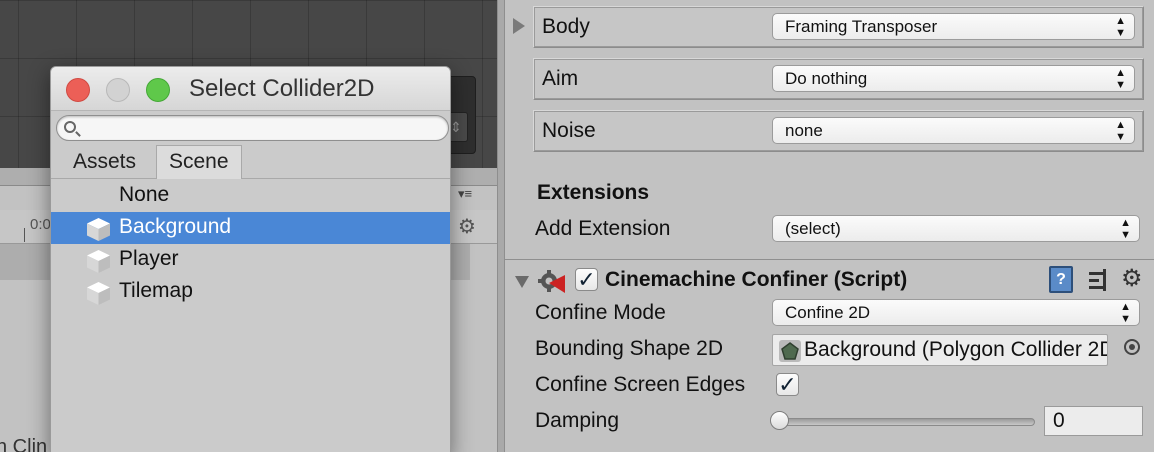 This screenshot has width=1154, height=452. I want to click on ruler-label: 0:0, so click(40, 224).